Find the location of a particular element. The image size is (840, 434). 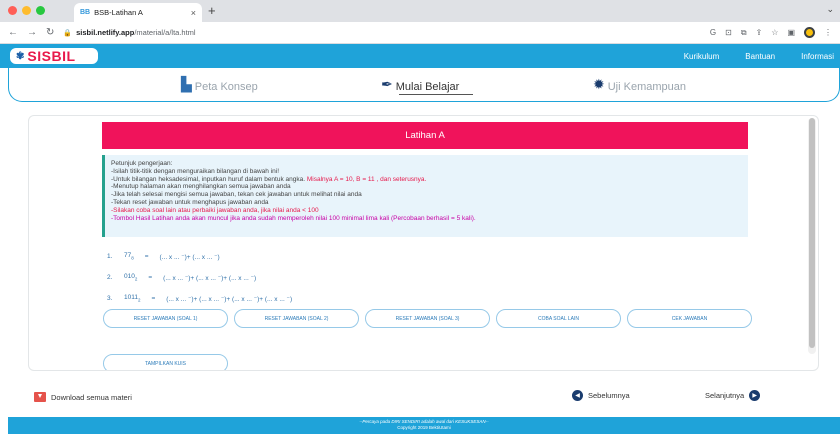

tab-uji-kemampuan-label: Uji Kemampuan is located at coordinates (646, 87).